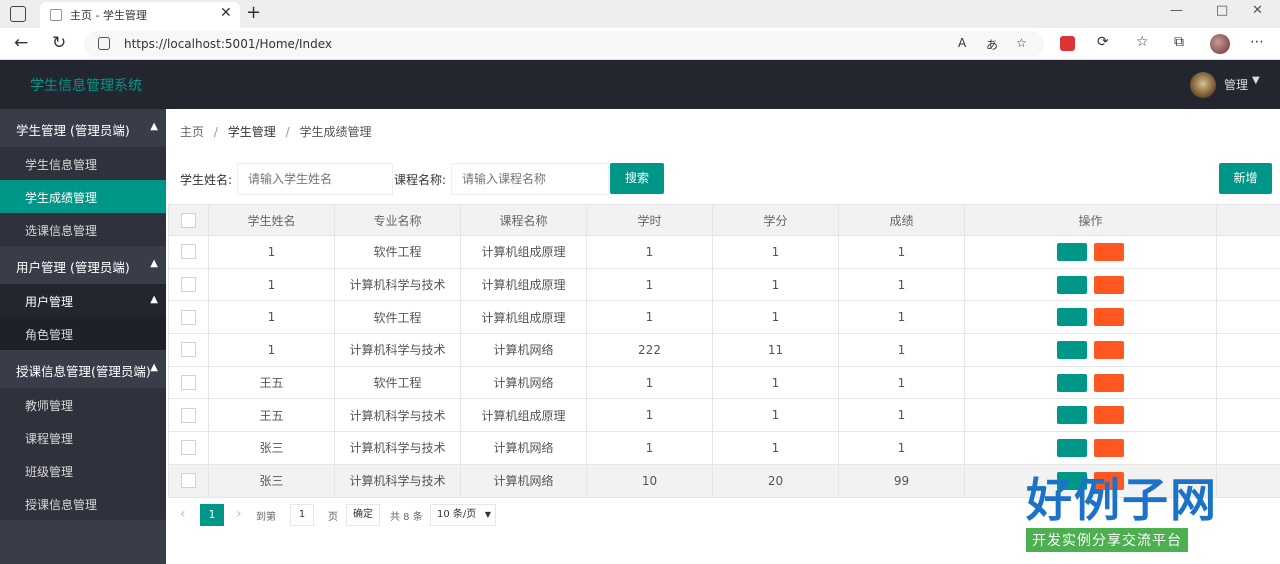  I want to click on sidebar-item-course-selection: 选课信息管理, so click(83, 229).